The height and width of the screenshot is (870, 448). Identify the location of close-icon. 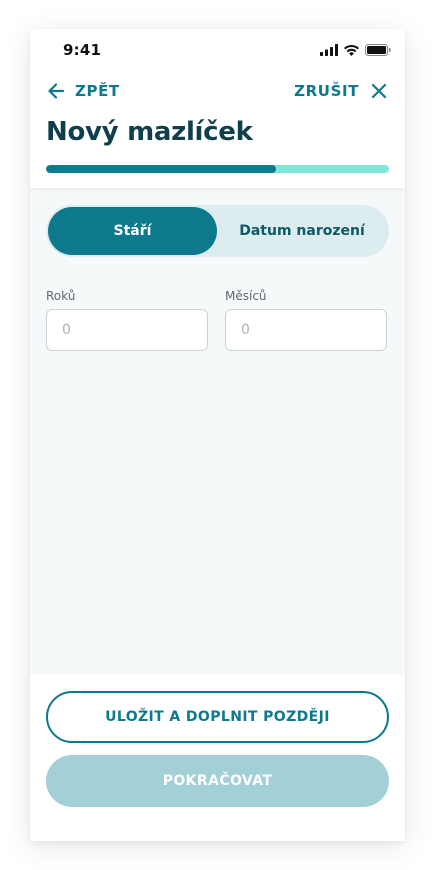
(379, 91).